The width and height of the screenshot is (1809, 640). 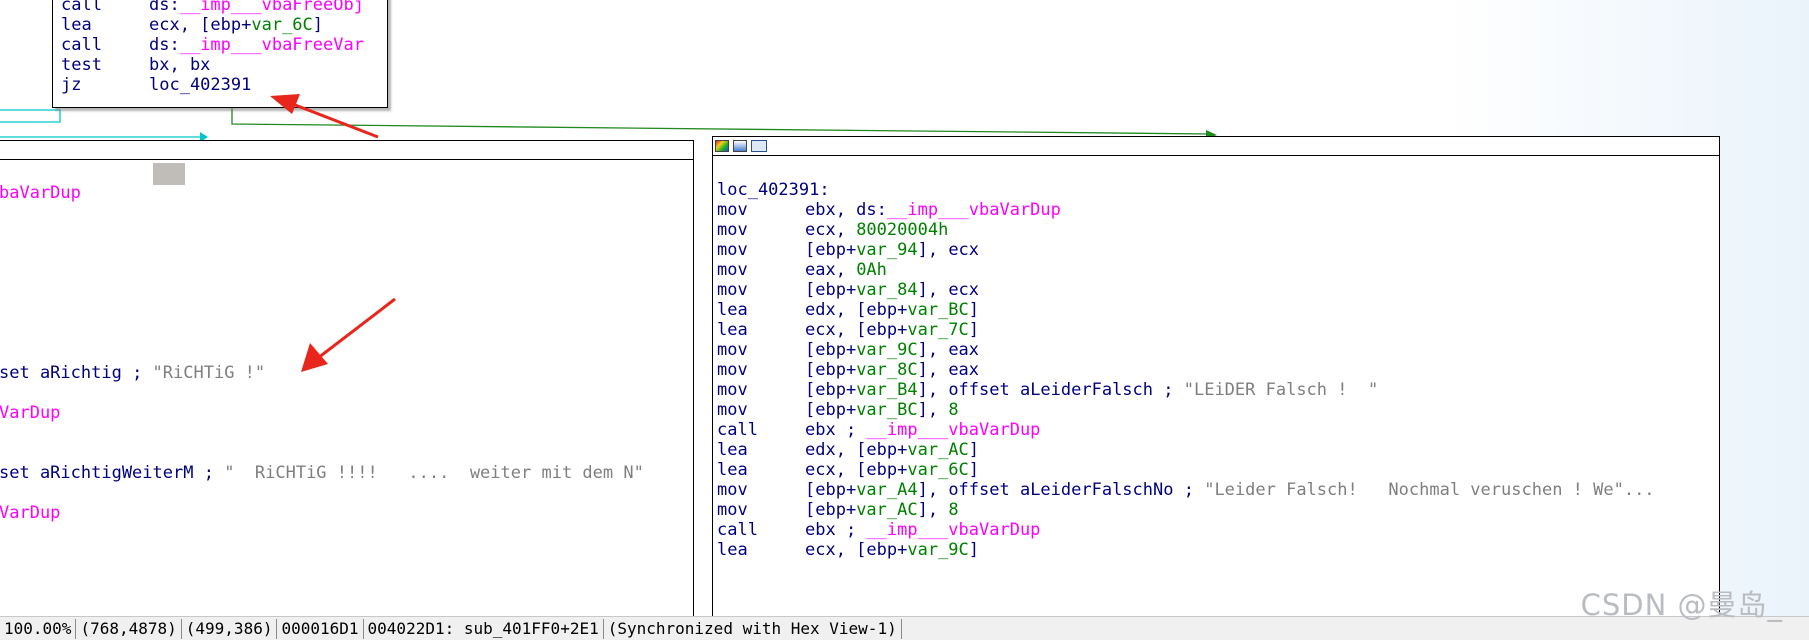 What do you see at coordinates (484, 628) in the screenshot?
I see `current-address: 004022D1: sub_401FF0+2E1` at bounding box center [484, 628].